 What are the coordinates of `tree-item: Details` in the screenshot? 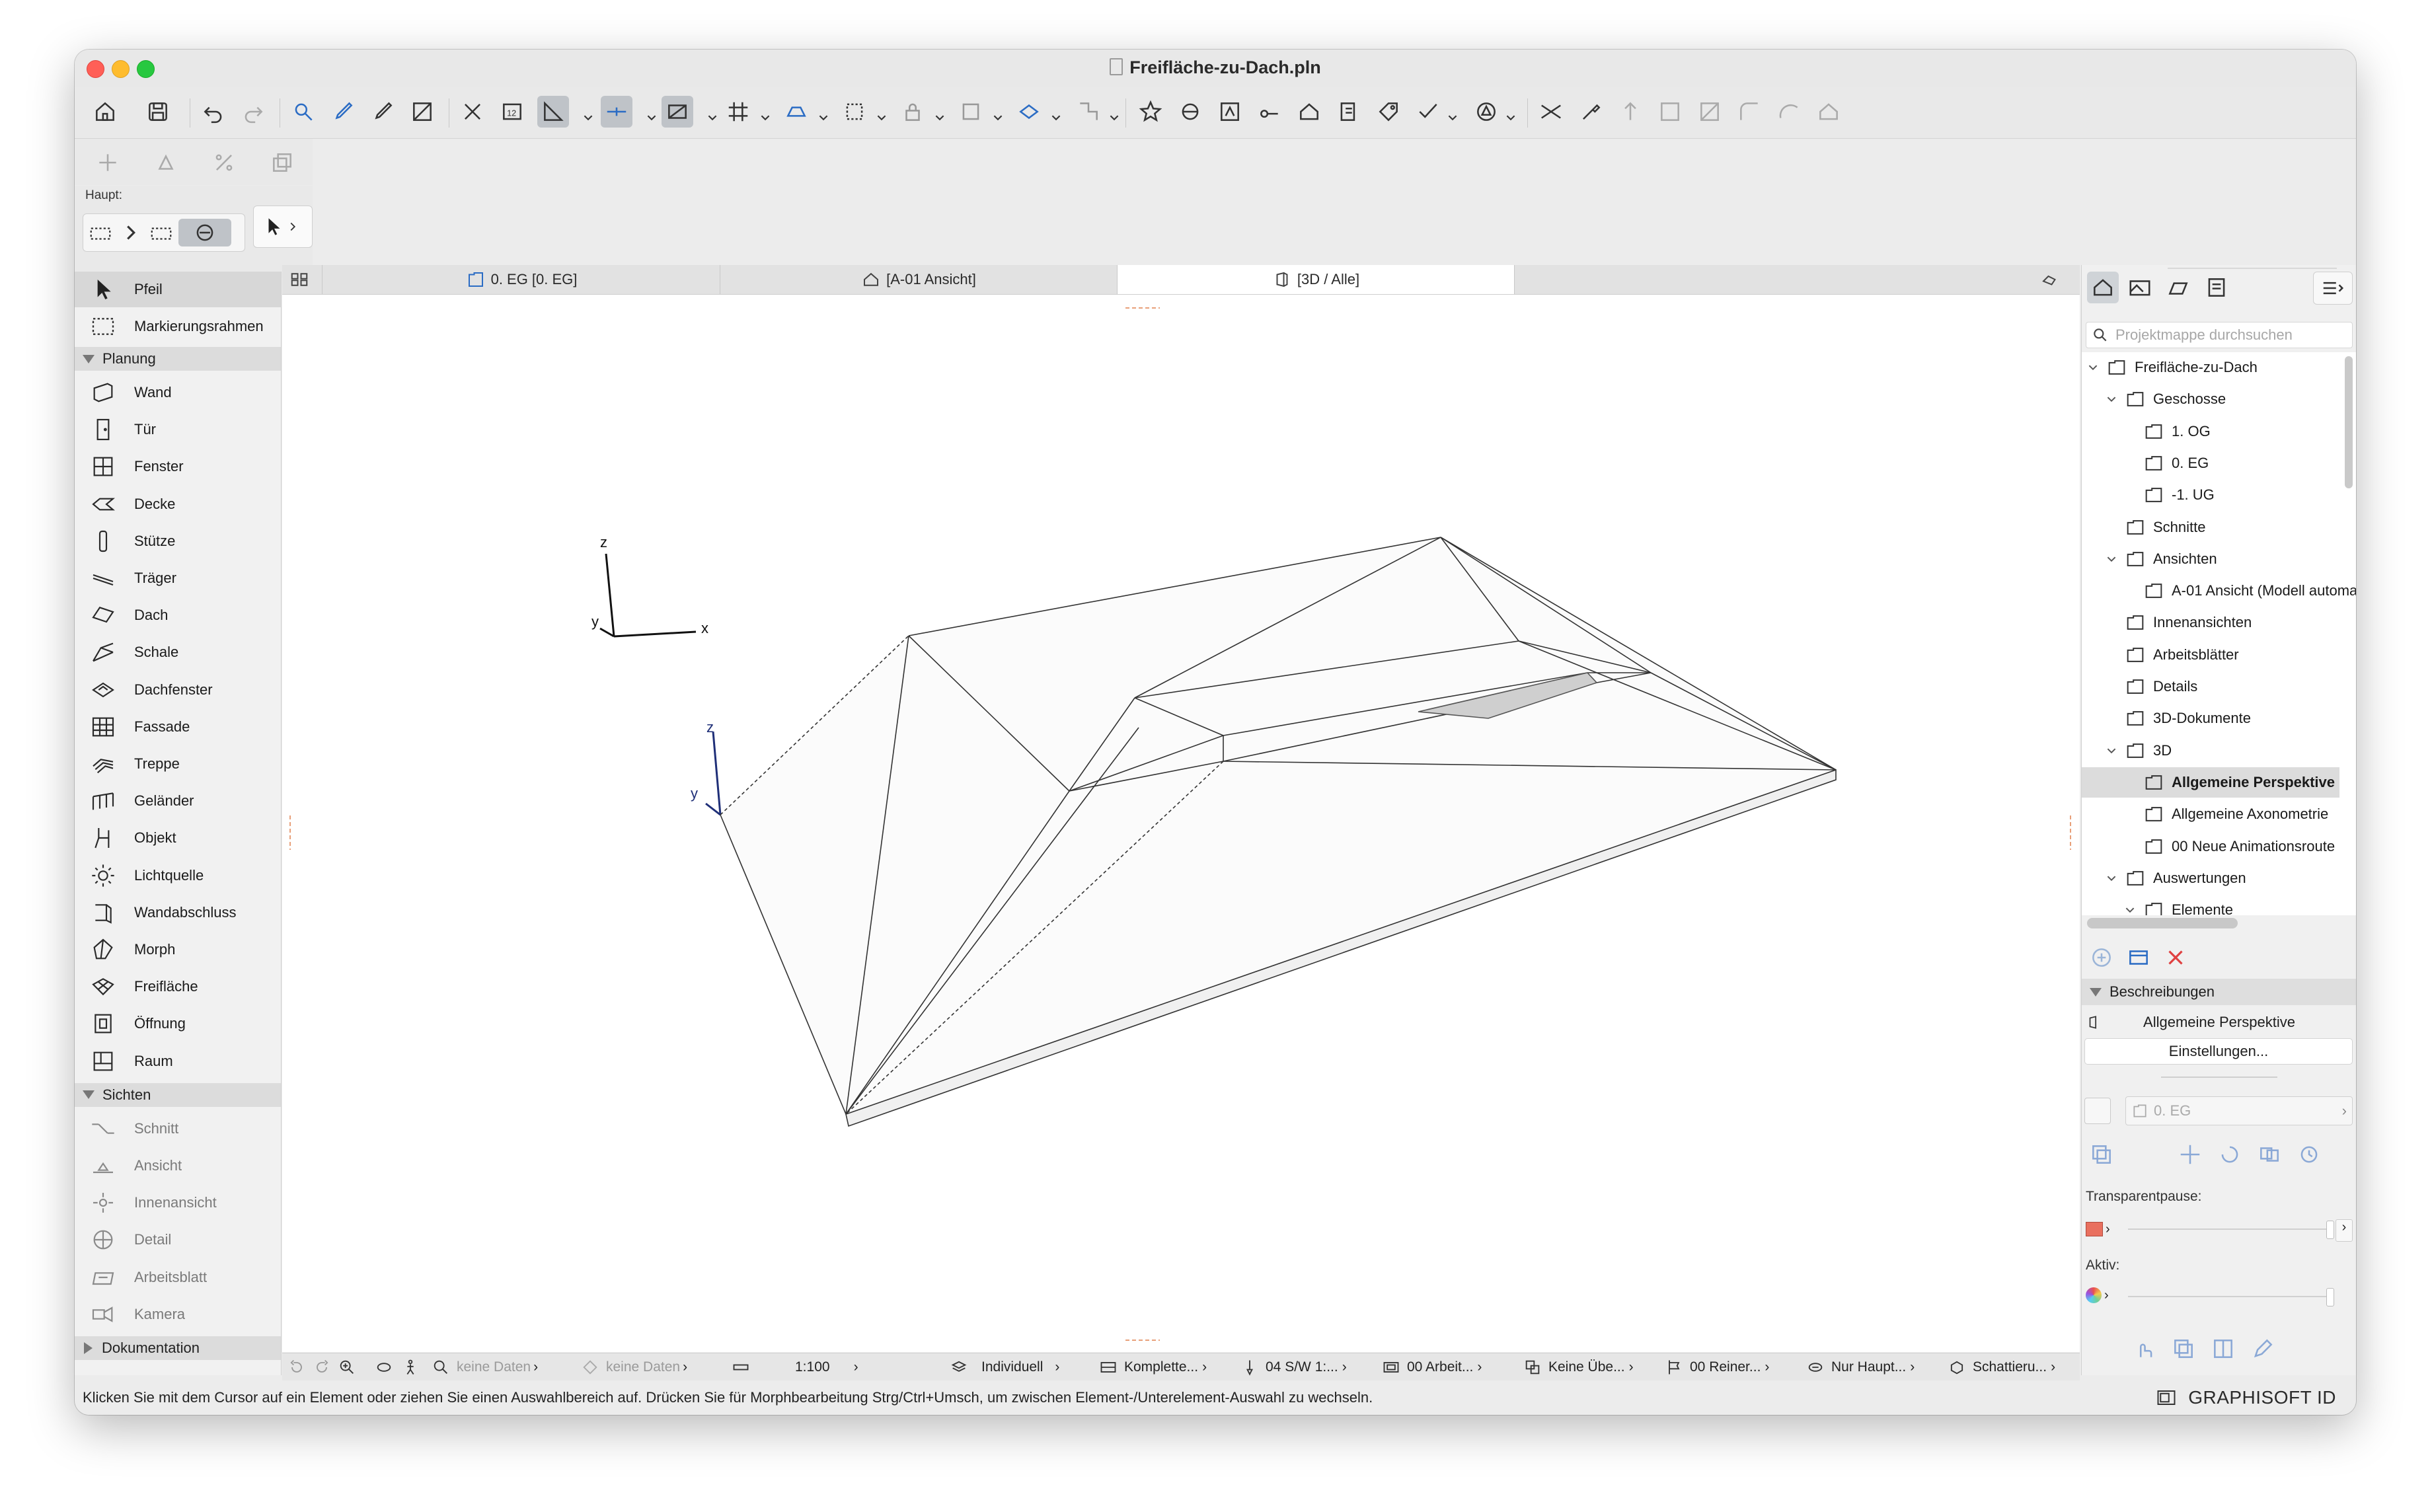 It's located at (2210, 686).